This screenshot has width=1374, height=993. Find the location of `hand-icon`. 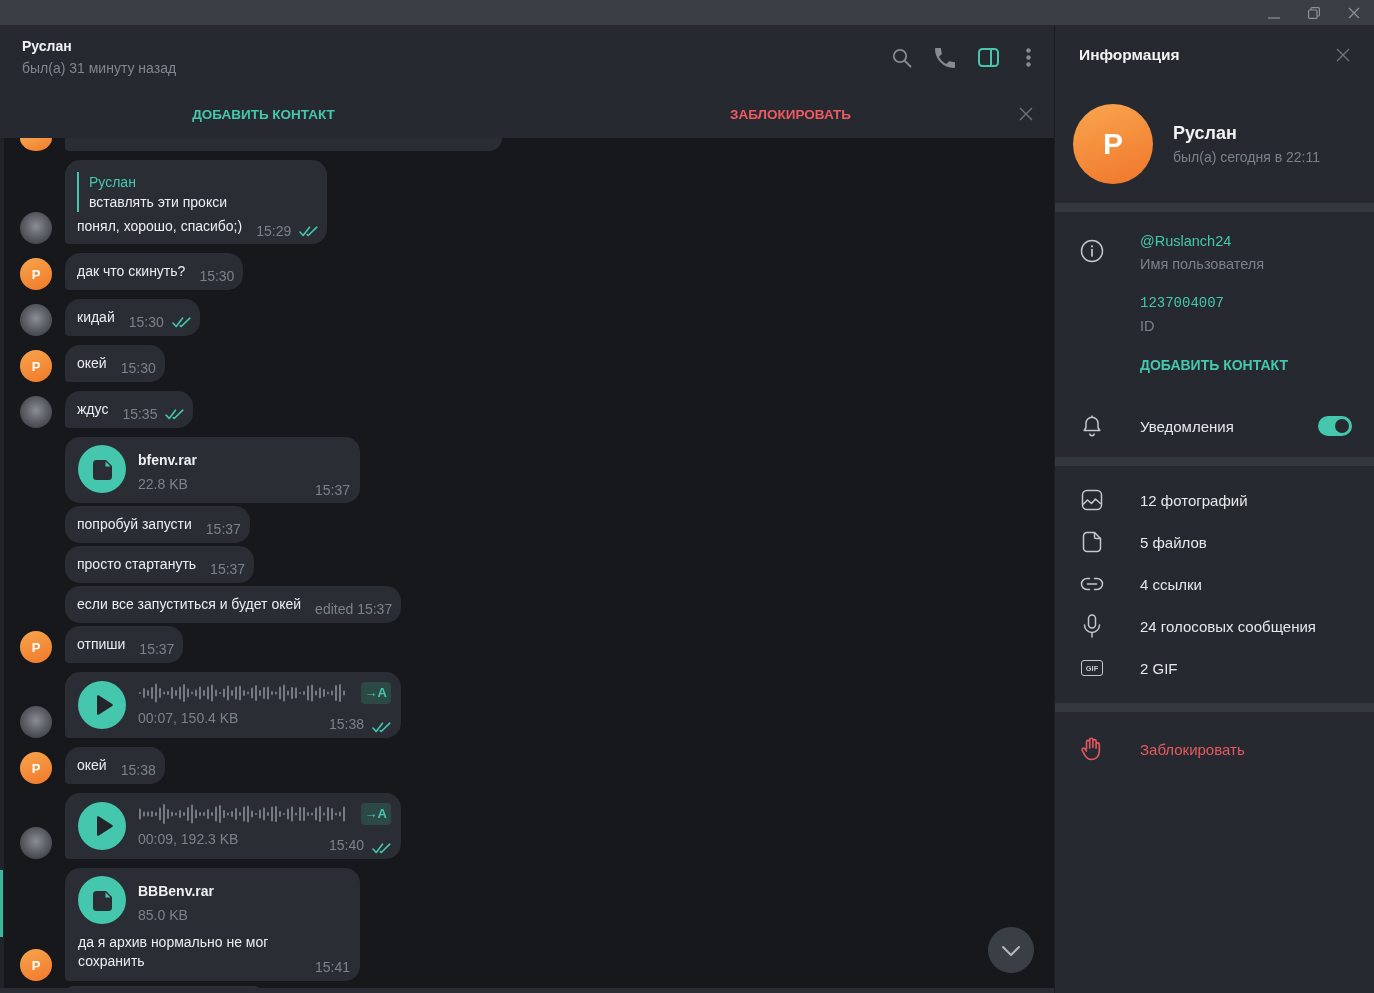

hand-icon is located at coordinates (1091, 749).